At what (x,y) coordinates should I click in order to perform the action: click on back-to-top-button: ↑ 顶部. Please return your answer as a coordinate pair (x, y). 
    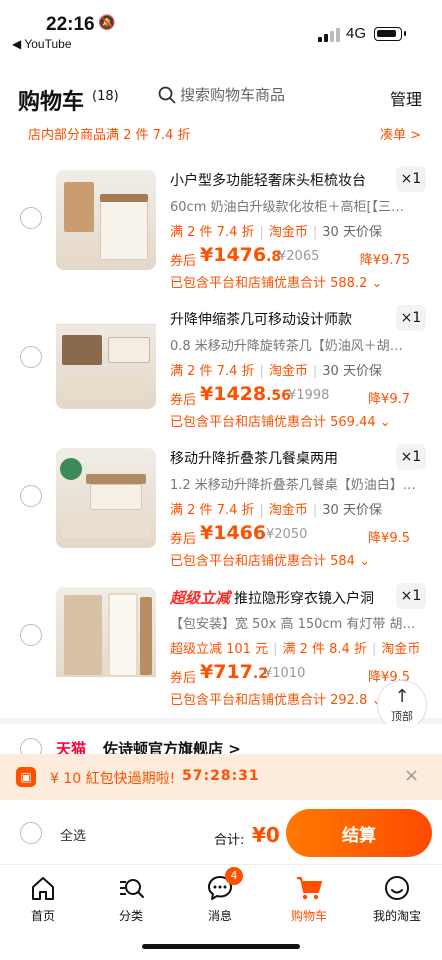
    Looking at the image, I should click on (402, 705).